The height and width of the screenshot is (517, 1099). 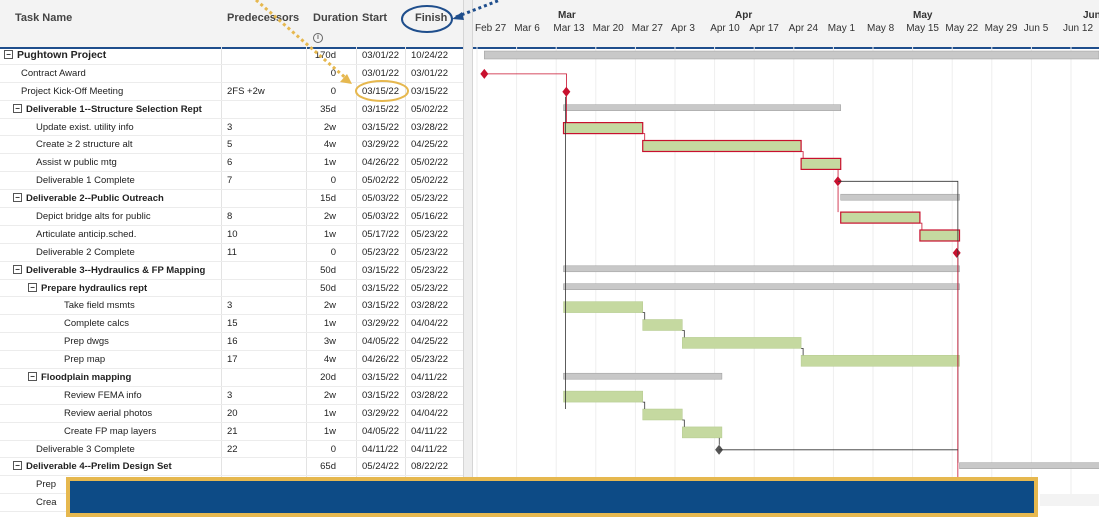 I want to click on callout-arrow-orange, so click(x=302, y=41).